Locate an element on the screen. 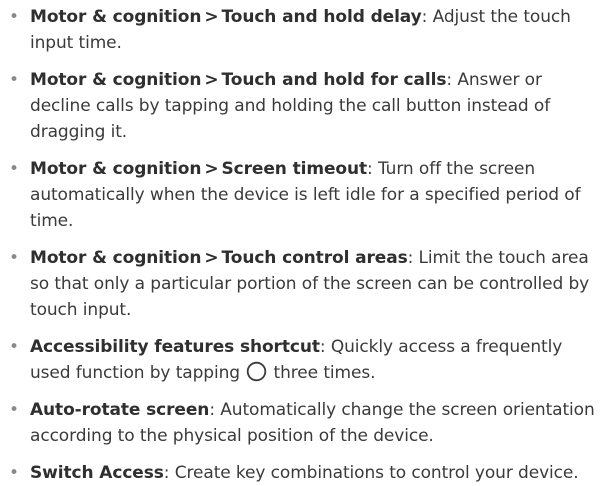 This screenshot has width=605, height=486. setting-name: Auto-rotate screen is located at coordinates (120, 410).